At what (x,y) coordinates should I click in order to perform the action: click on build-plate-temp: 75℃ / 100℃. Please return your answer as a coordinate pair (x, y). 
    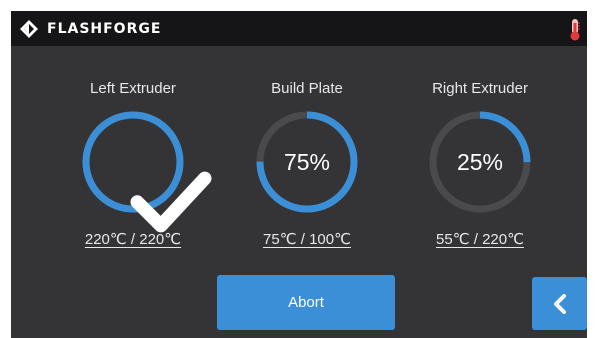
    Looking at the image, I should click on (307, 239).